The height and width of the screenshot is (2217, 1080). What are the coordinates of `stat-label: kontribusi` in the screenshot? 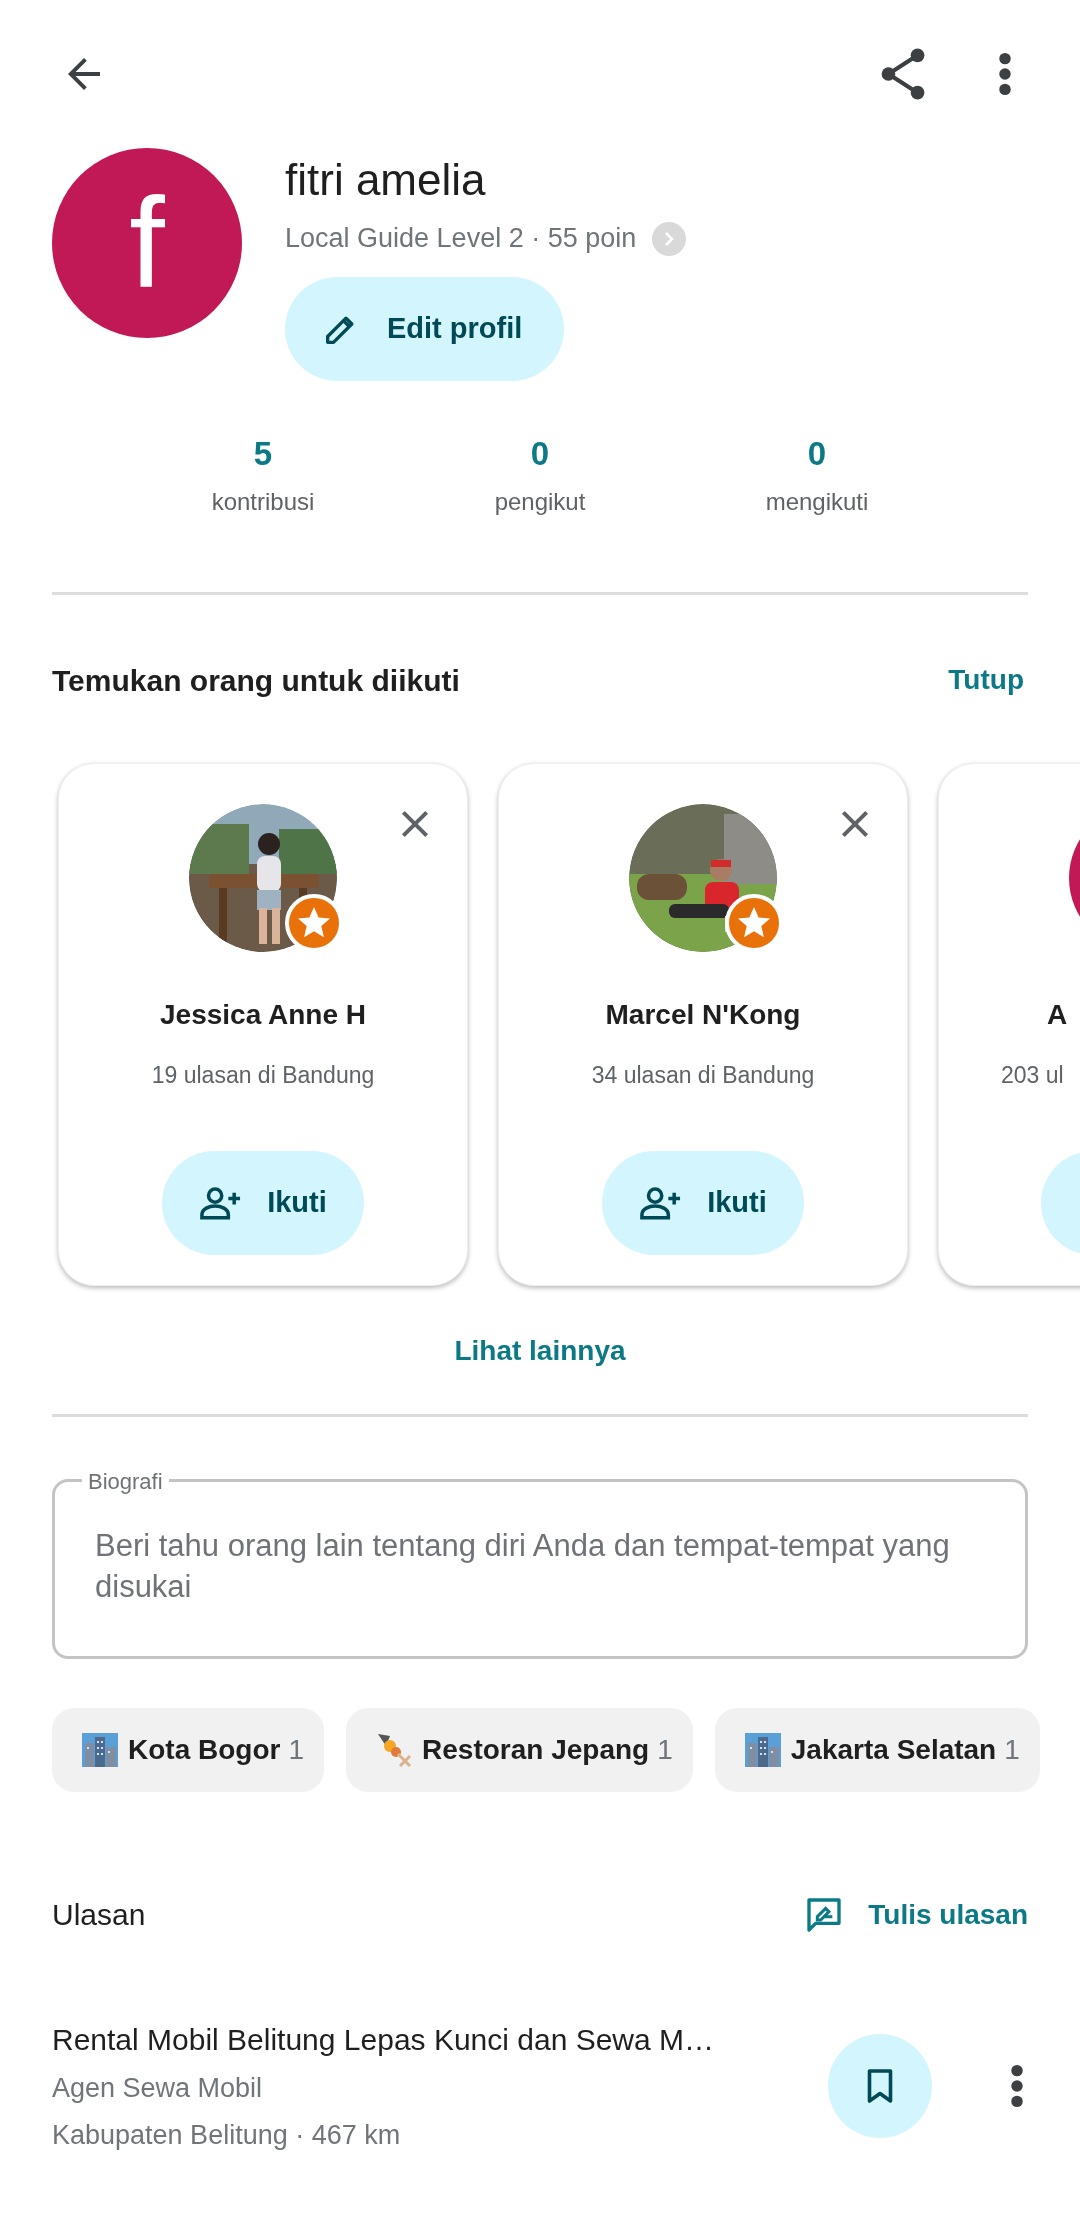 It's located at (263, 502).